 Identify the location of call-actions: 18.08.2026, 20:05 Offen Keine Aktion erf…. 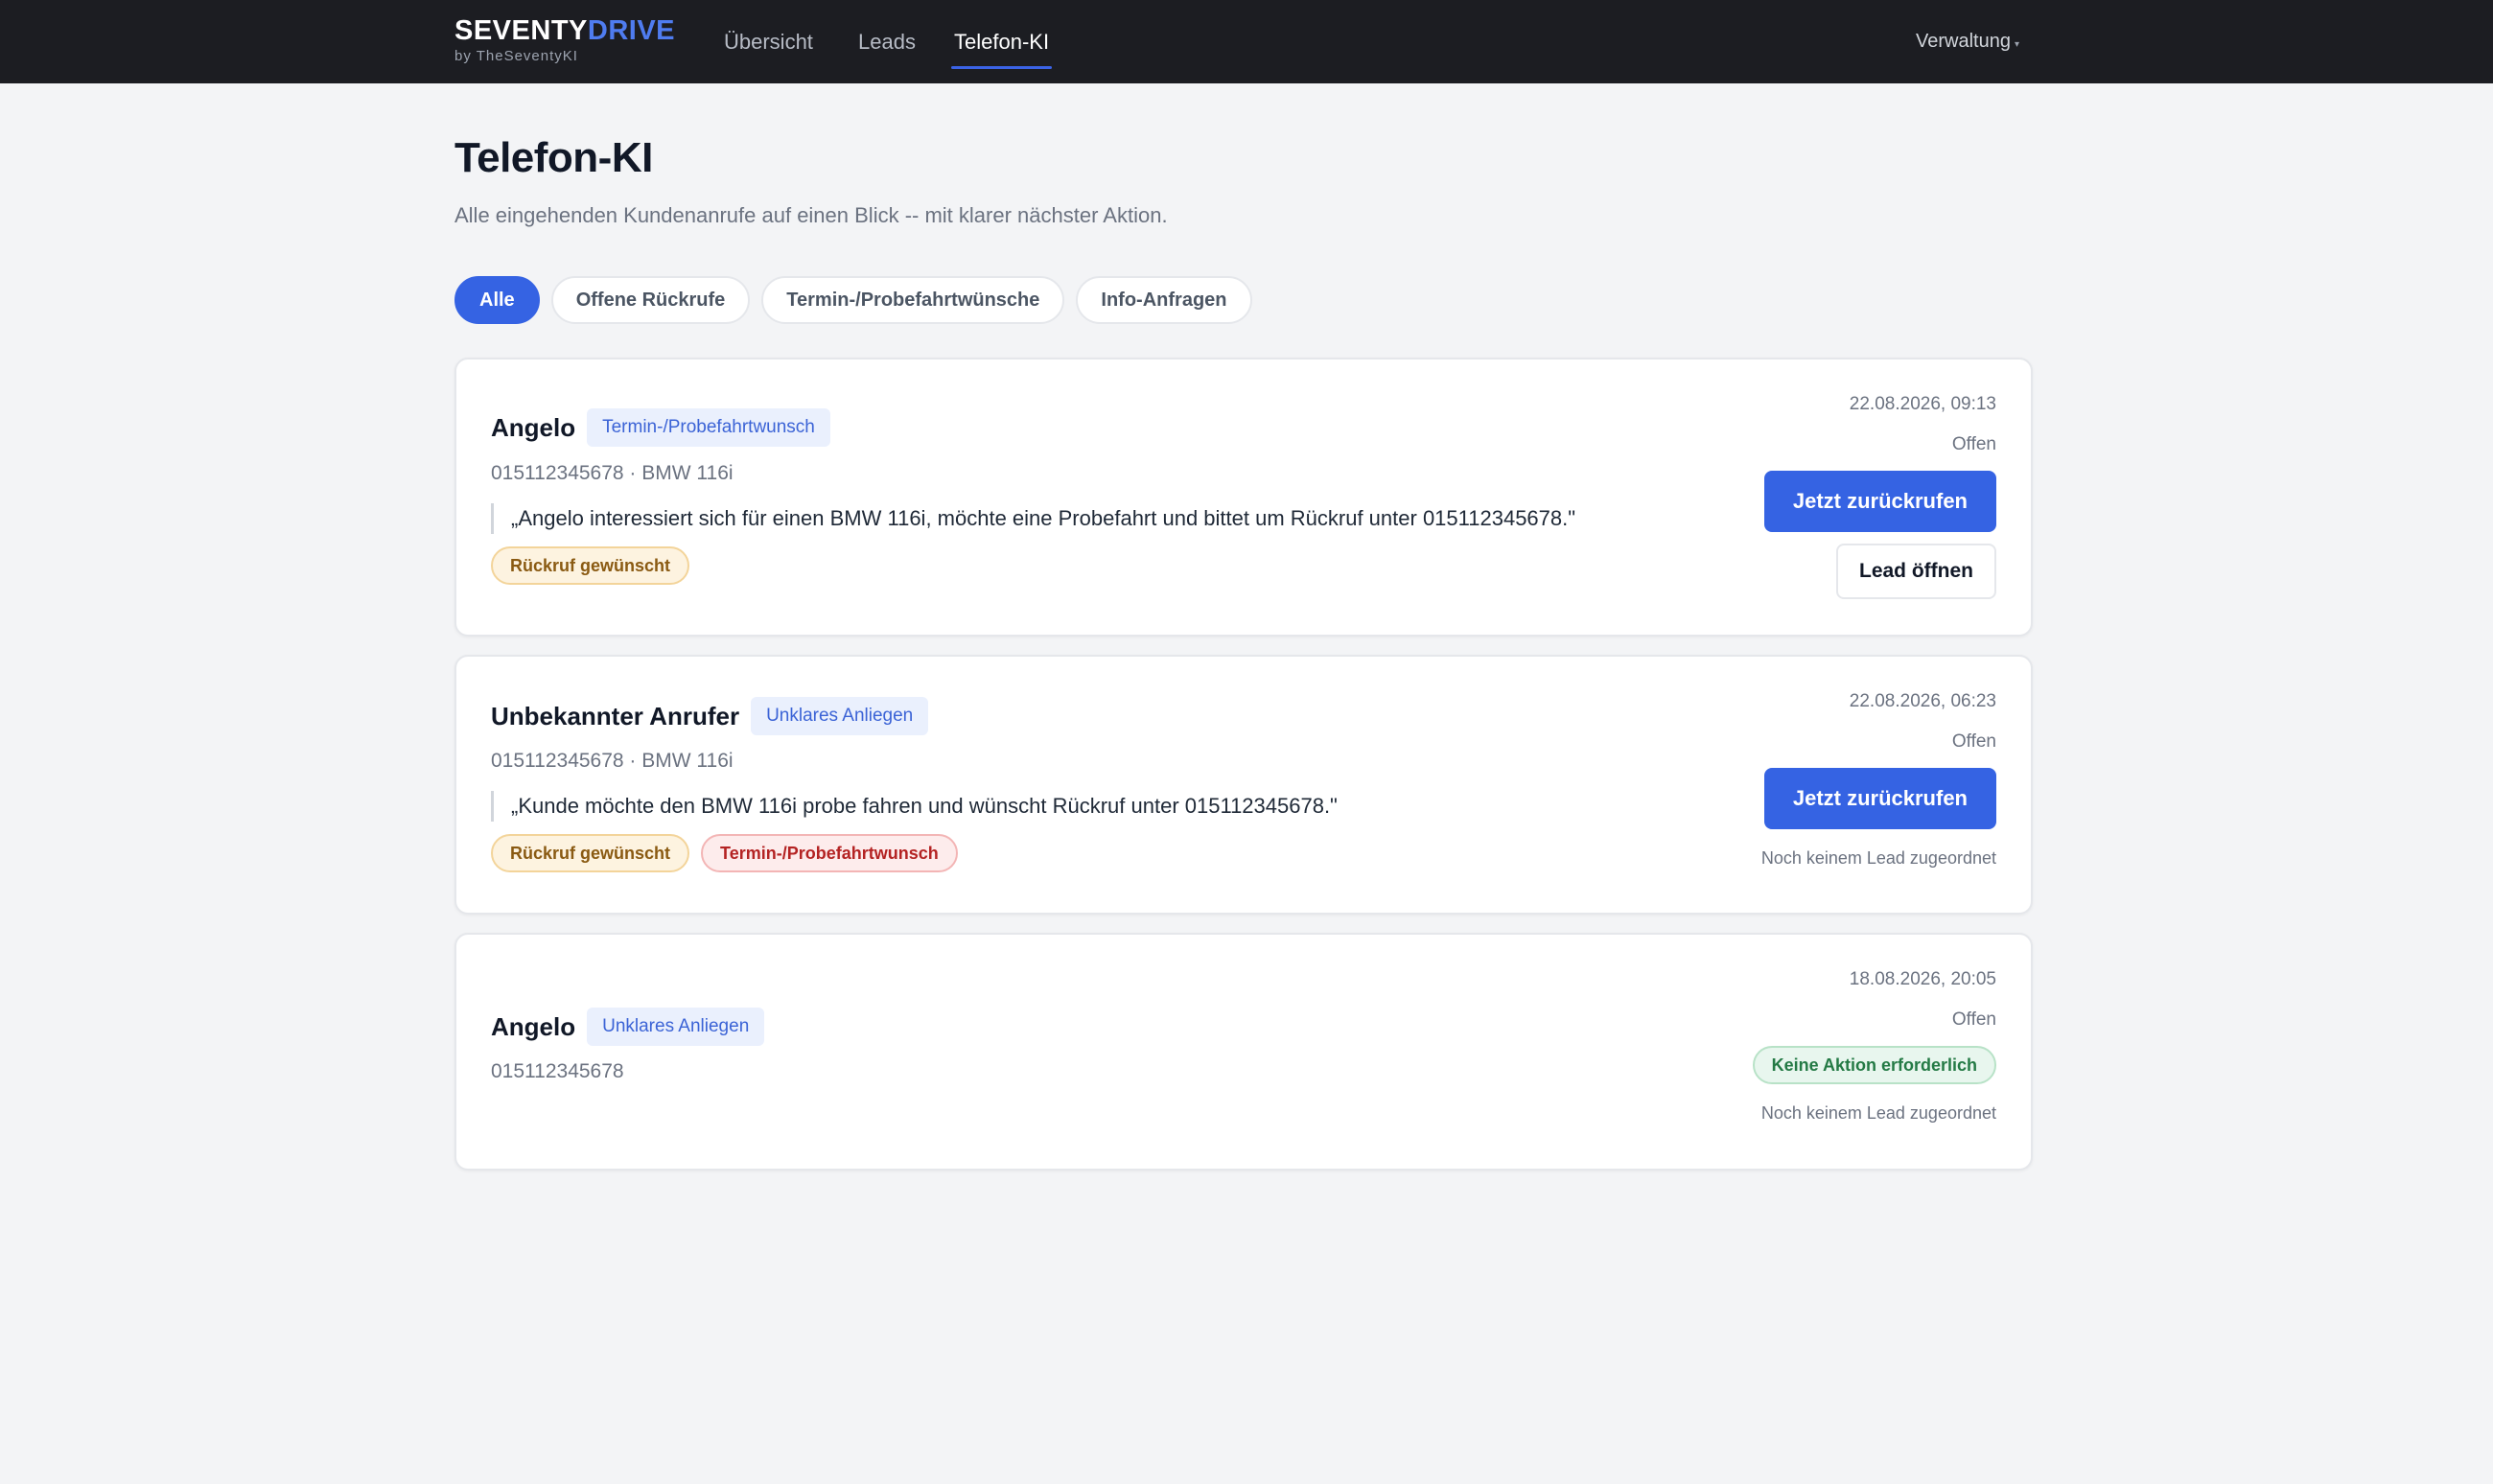
(1874, 1046).